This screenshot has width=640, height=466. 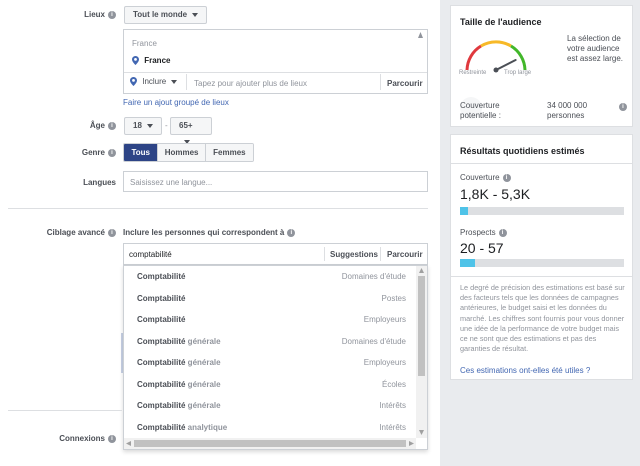 What do you see at coordinates (269, 363) in the screenshot?
I see `list-item: Comptabilité générale Employeurs` at bounding box center [269, 363].